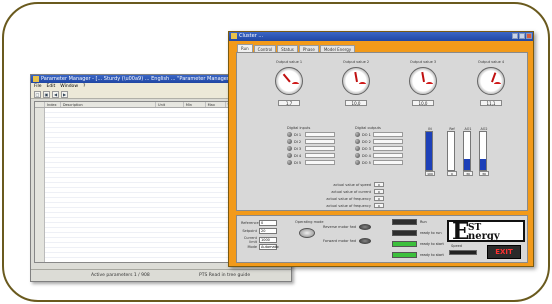 This screenshot has height=304, width=552. I want to click on tab-strip: Run Control Status Phase Model Energy, so click(296, 48).